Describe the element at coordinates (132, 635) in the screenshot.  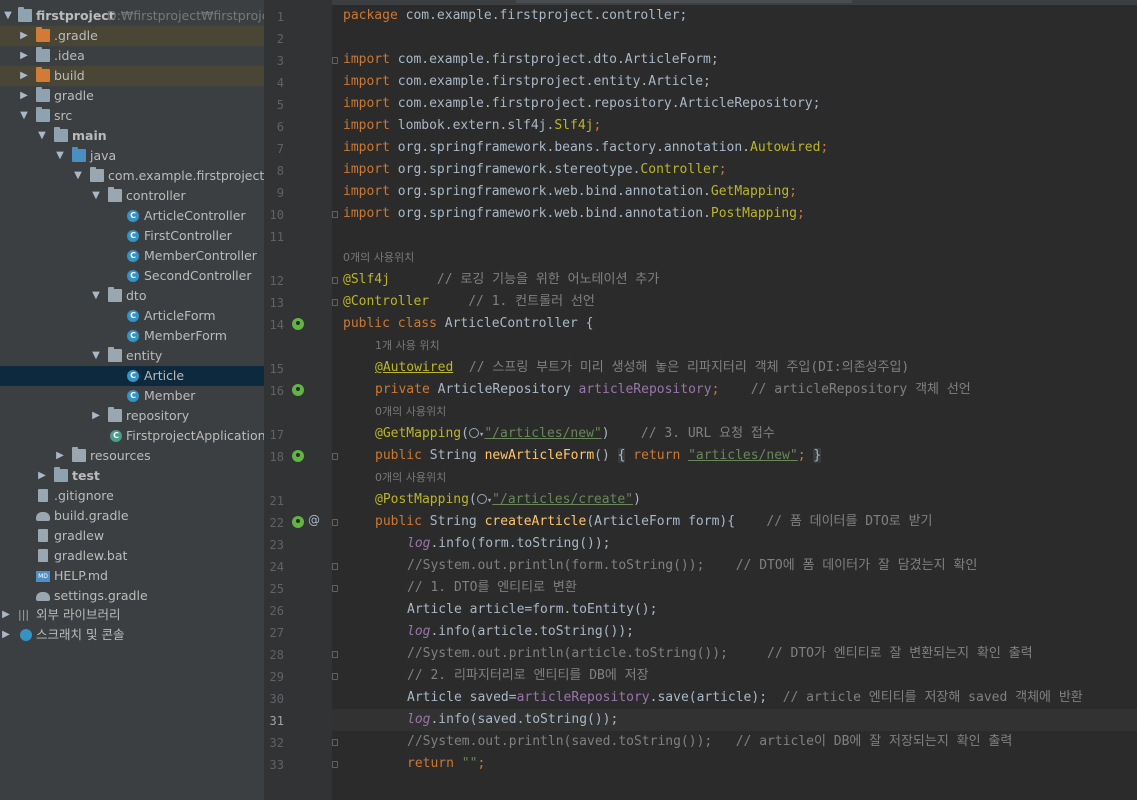
I see `tree-item-scratches: ▶ 스크래치 및 콘솔` at that location.